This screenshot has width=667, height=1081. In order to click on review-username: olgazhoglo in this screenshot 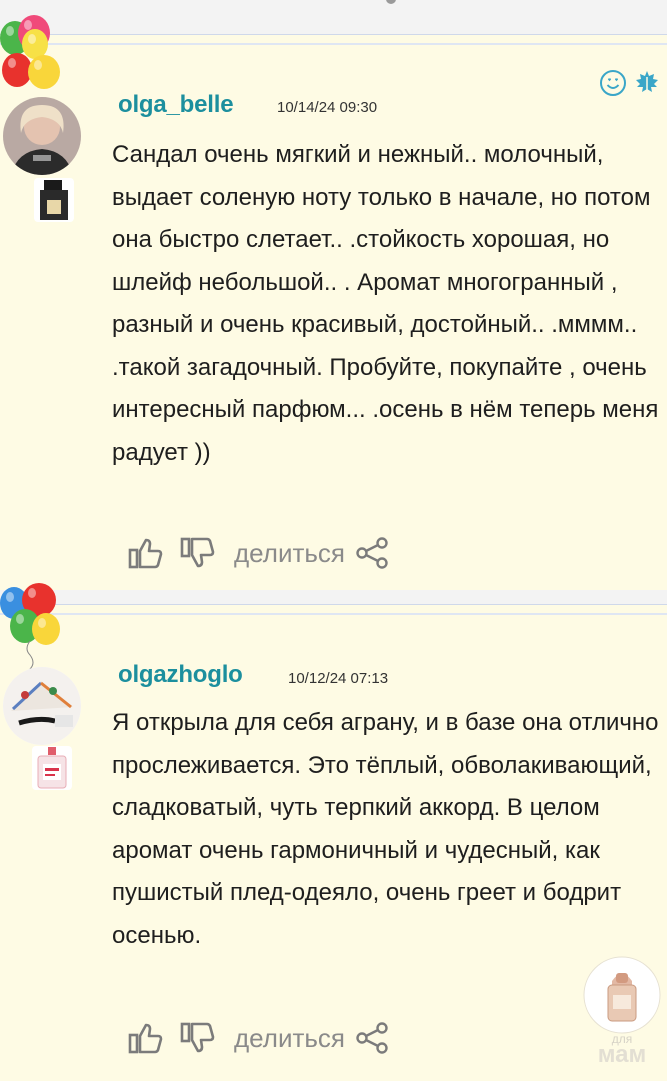, I will do `click(180, 675)`.